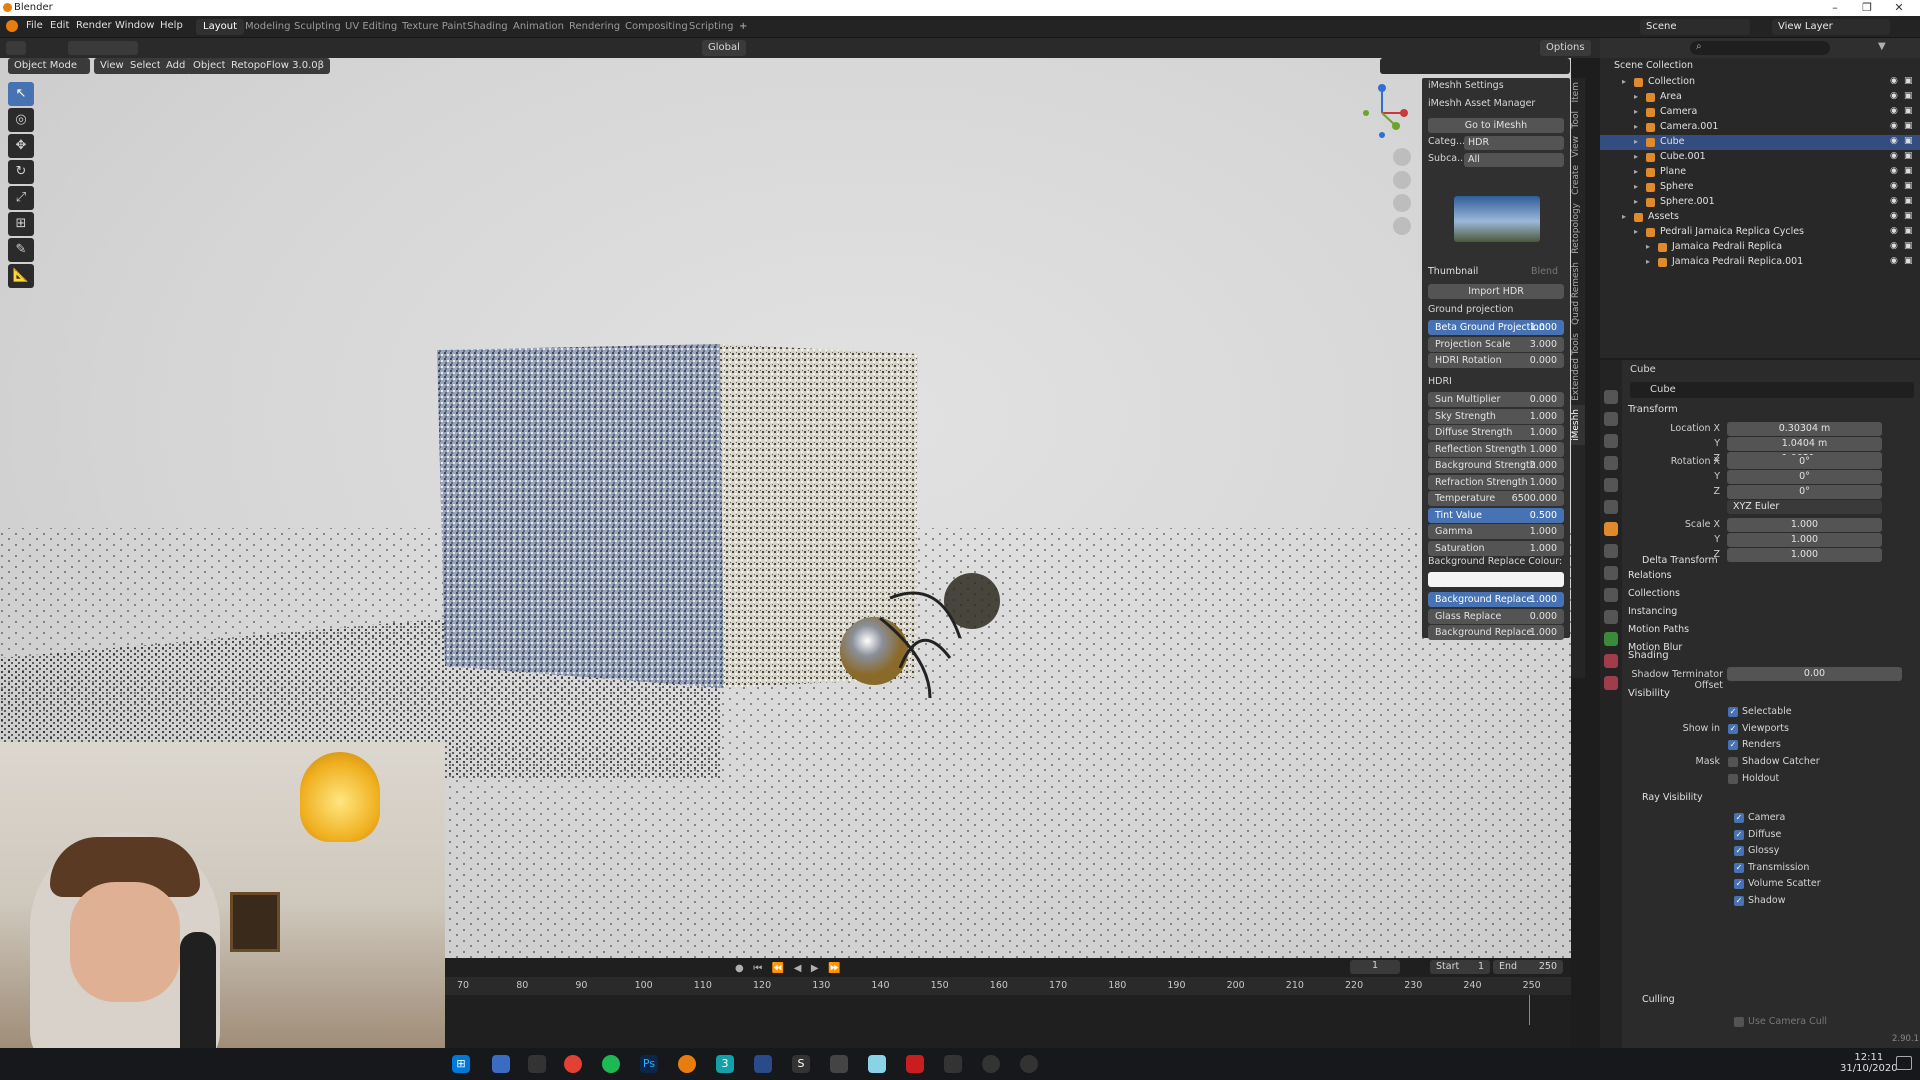  I want to click on menu-file: File, so click(34, 25).